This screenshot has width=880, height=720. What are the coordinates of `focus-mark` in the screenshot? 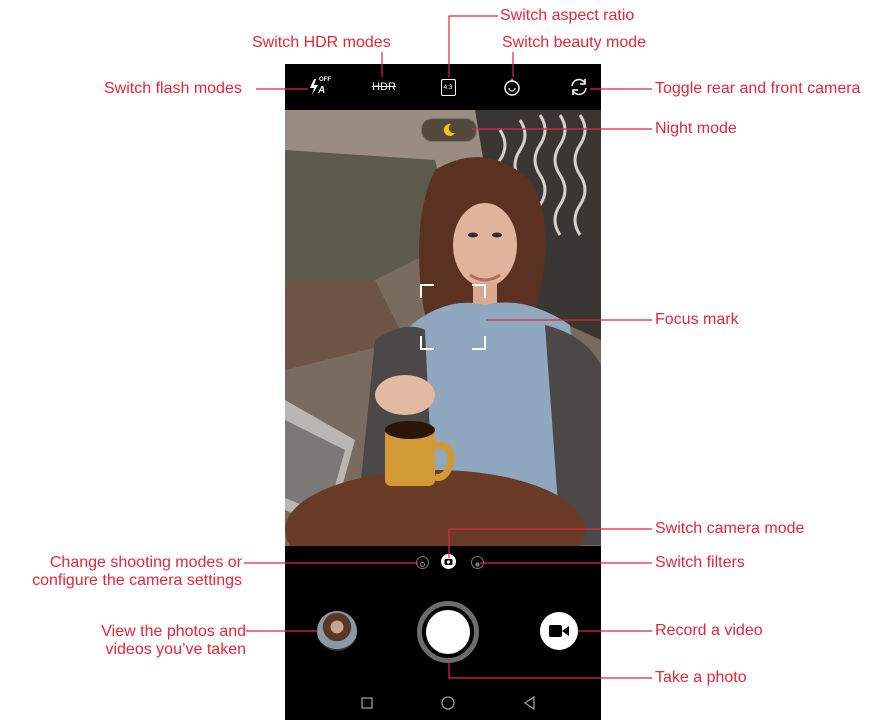 It's located at (453, 317).